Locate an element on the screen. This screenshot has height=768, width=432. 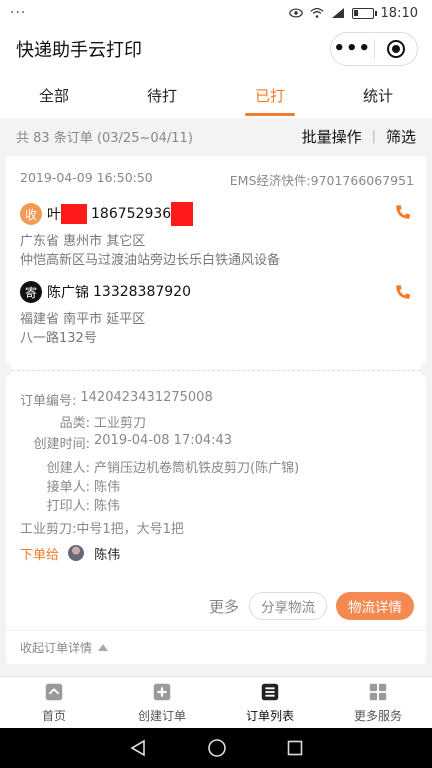
detail-created-time: 创建时间: 2019-04-08 17:04:43 is located at coordinates (133, 442).